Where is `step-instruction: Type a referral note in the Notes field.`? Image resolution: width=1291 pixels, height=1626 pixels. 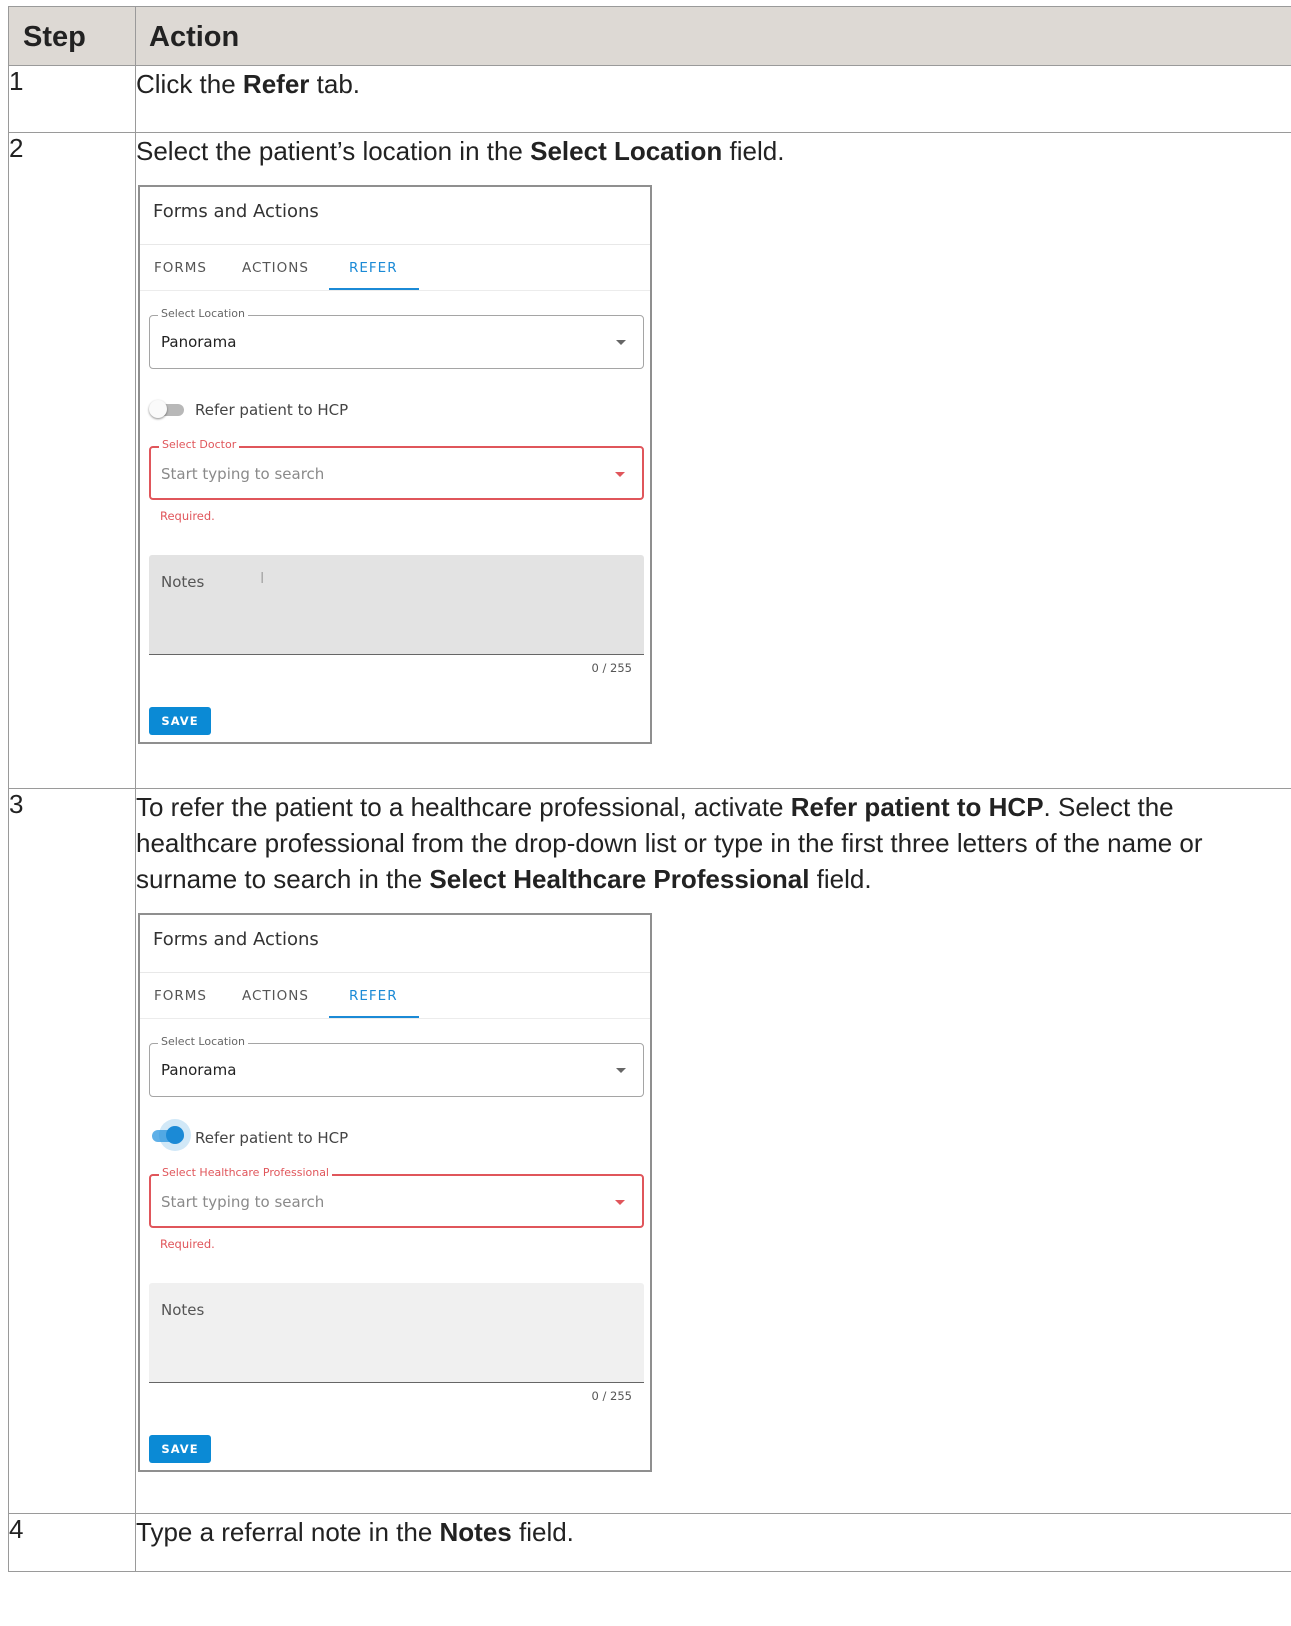 step-instruction: Type a referral note in the Notes field. is located at coordinates (713, 1542).